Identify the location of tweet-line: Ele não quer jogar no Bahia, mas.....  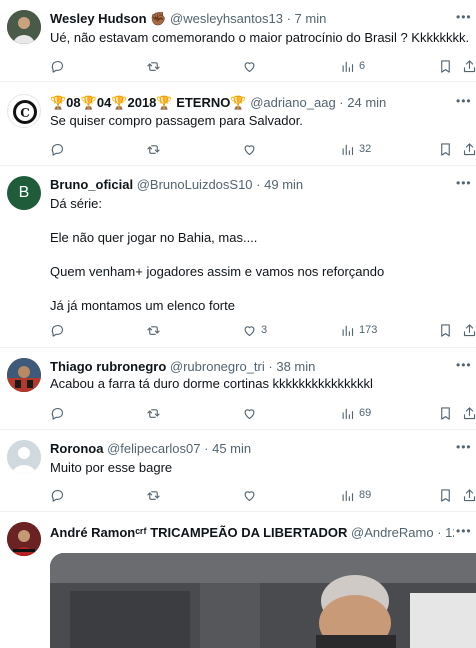
(154, 237).